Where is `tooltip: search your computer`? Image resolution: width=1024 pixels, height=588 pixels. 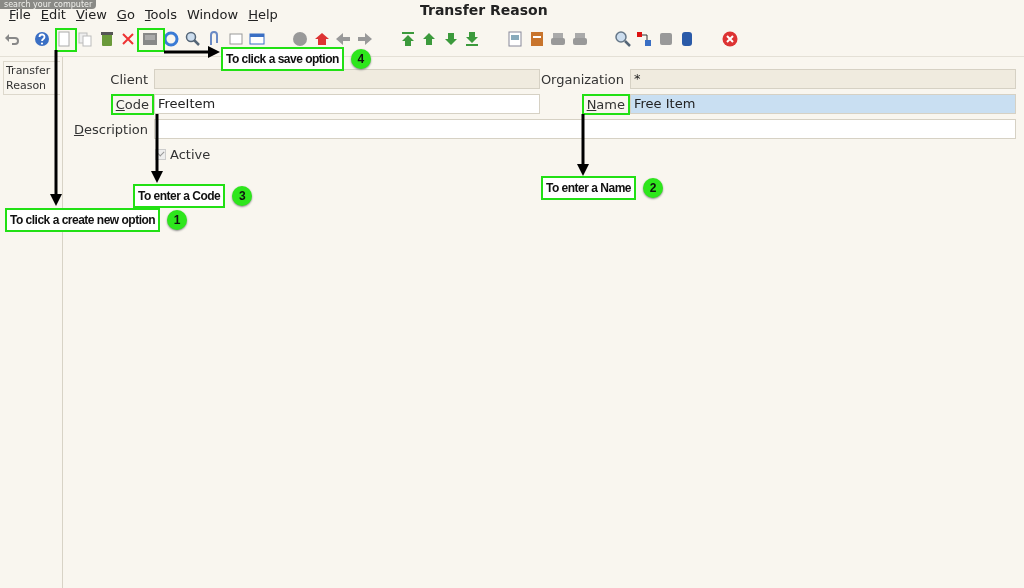
tooltip: search your computer is located at coordinates (48, 4).